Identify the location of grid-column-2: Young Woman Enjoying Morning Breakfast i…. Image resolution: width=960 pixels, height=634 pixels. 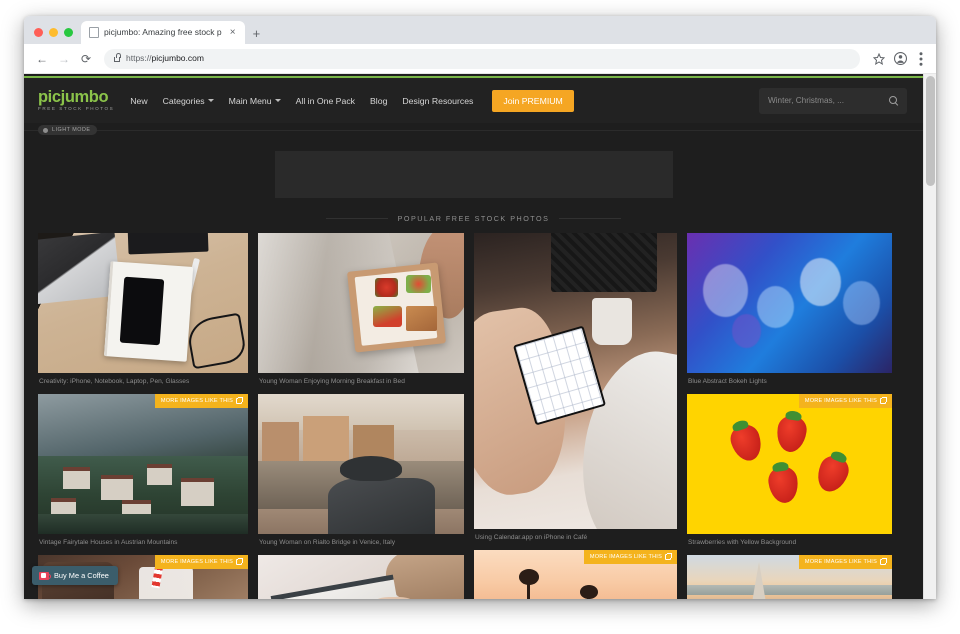
(361, 416).